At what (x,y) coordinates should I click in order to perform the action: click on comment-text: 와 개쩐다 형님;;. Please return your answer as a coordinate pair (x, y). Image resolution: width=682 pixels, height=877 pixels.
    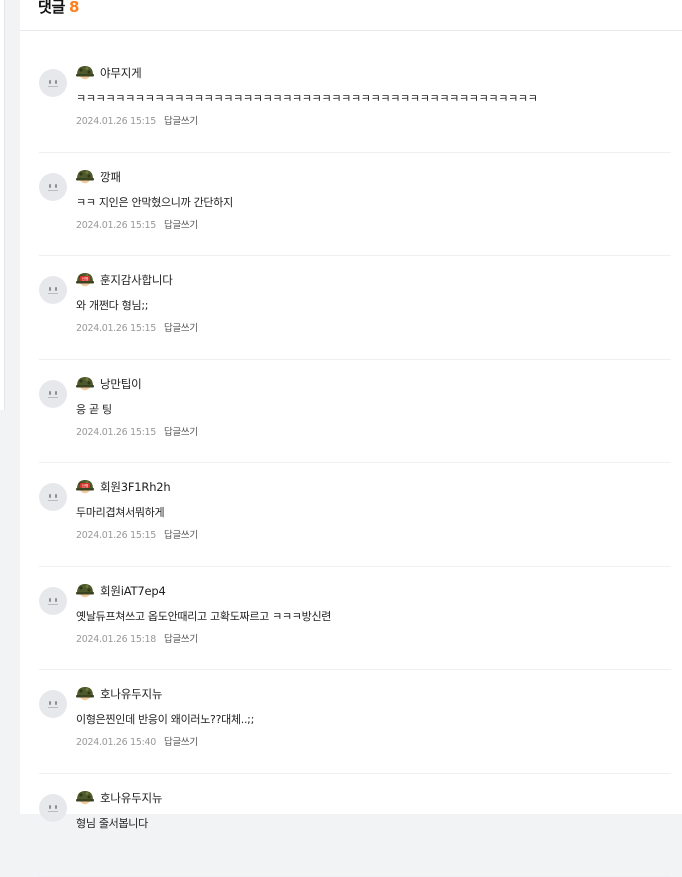
    Looking at the image, I should click on (112, 305).